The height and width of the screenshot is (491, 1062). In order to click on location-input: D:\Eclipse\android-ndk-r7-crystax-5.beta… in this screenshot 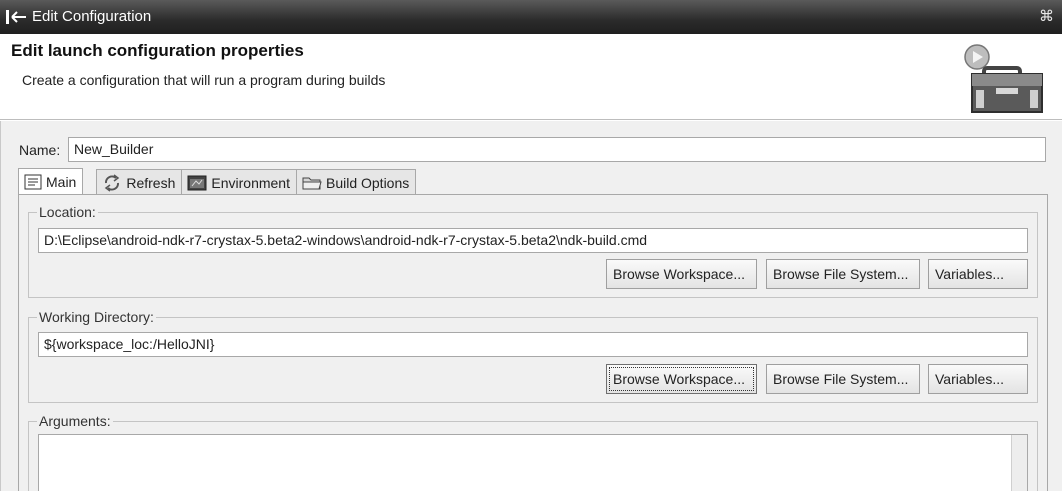, I will do `click(533, 240)`.